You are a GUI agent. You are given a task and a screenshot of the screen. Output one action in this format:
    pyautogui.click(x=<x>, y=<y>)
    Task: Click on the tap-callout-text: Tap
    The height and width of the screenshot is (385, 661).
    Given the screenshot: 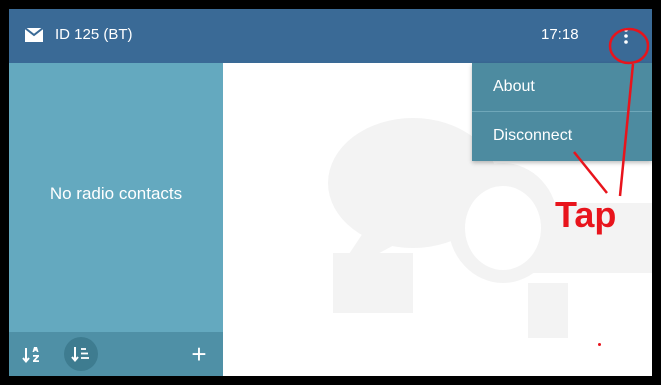 What is the action you would take?
    pyautogui.click(x=586, y=214)
    